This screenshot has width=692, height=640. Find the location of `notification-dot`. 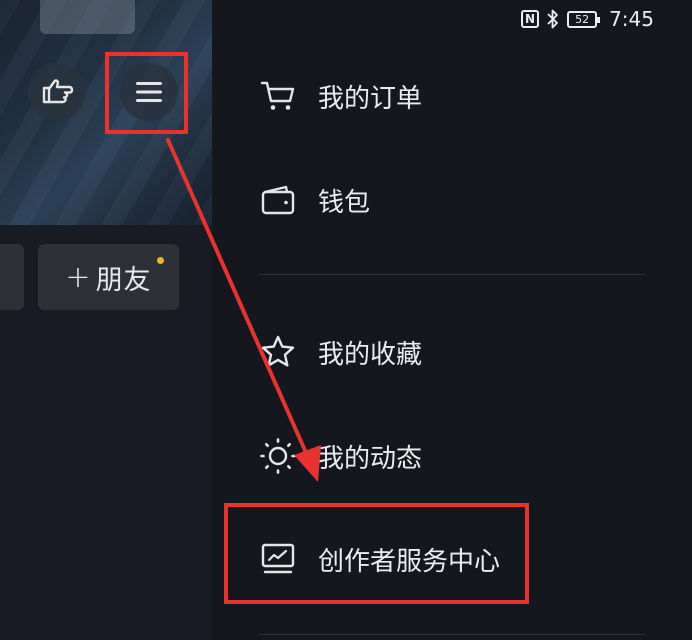

notification-dot is located at coordinates (160, 260).